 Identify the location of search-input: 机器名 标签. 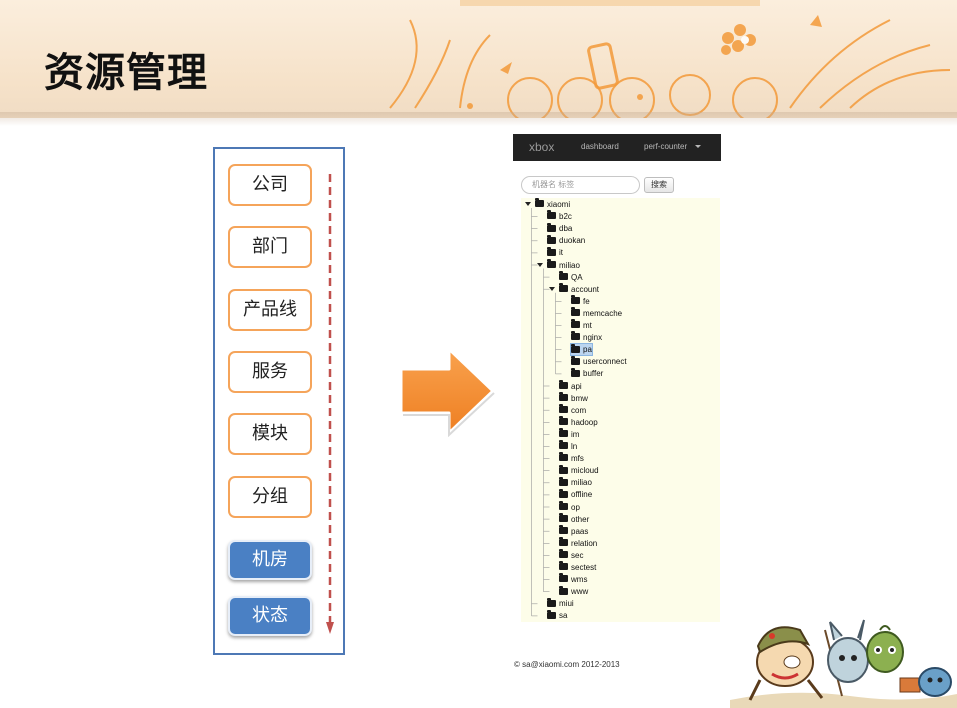
(580, 185).